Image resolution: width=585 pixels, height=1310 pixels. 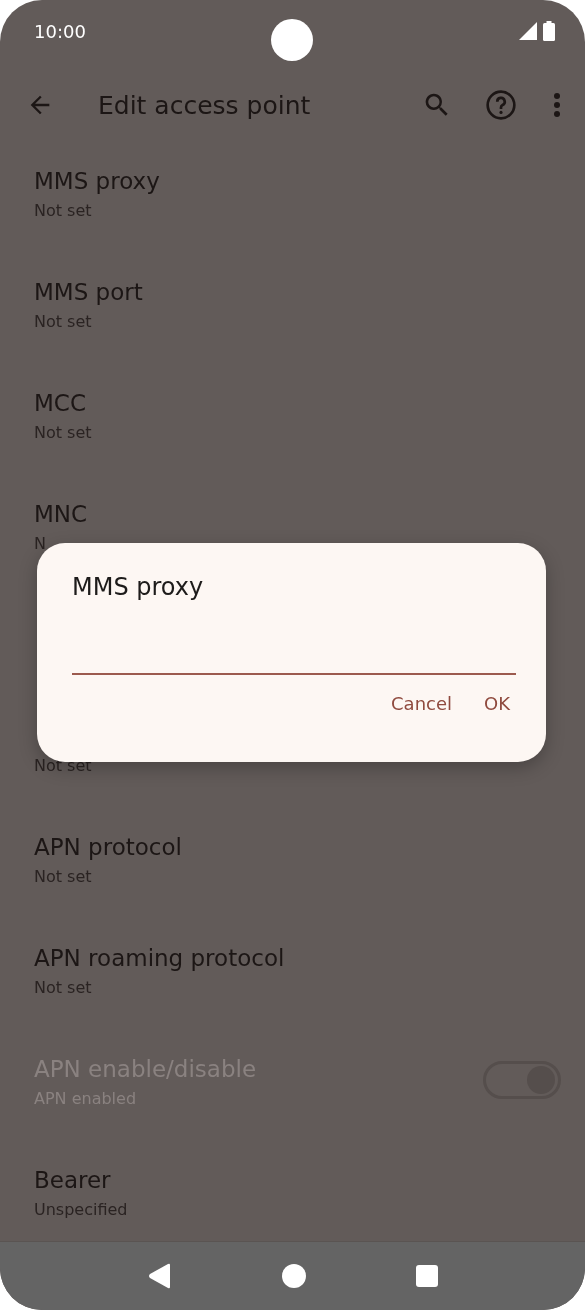 What do you see at coordinates (61, 514) in the screenshot?
I see `setting-title: MNC` at bounding box center [61, 514].